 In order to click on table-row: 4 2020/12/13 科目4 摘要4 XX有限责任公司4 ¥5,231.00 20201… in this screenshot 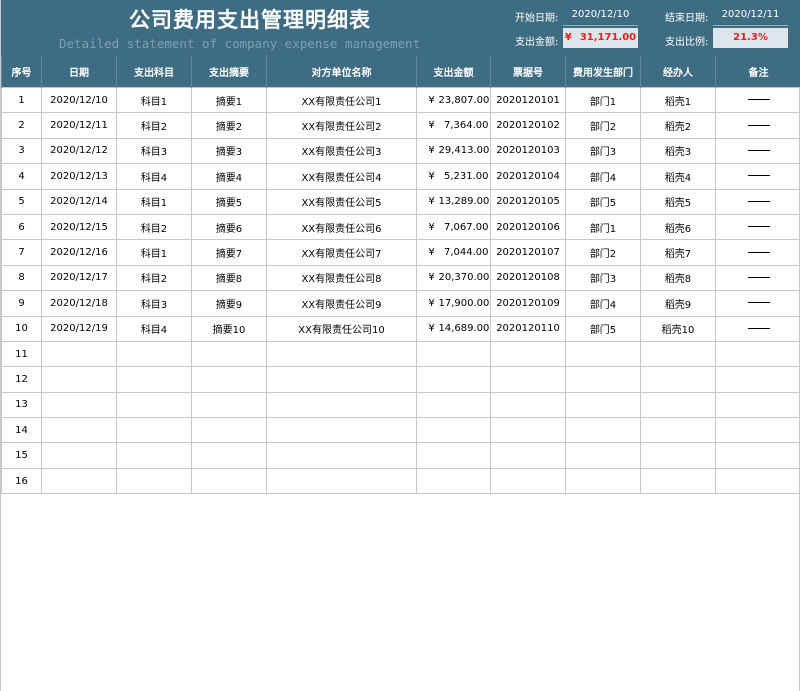, I will do `click(400, 176)`.